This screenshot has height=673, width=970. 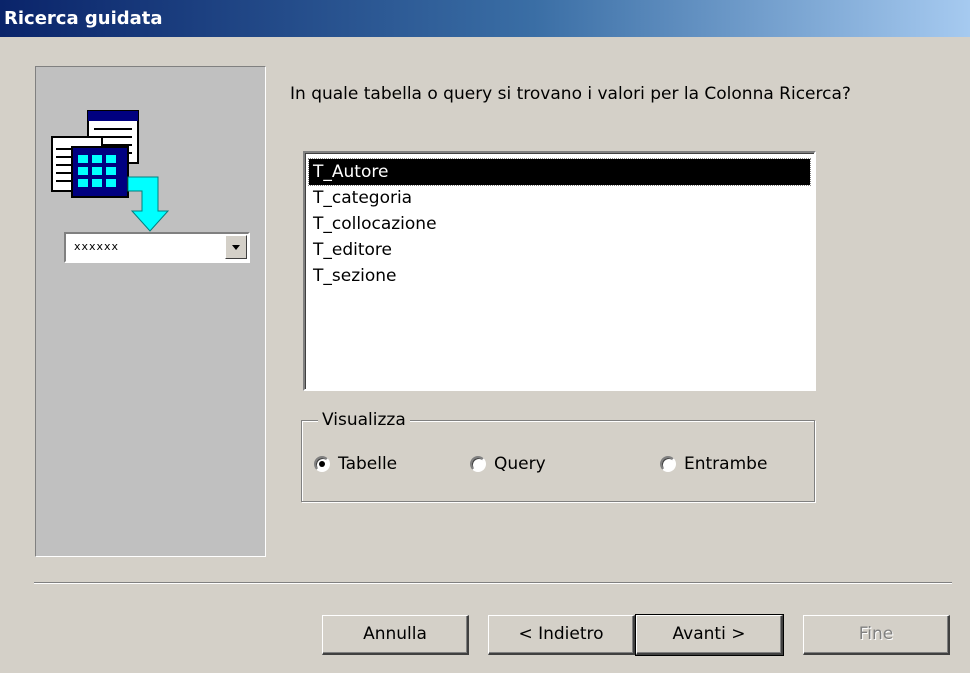 What do you see at coordinates (559, 172) in the screenshot?
I see `list-item: T_Autore` at bounding box center [559, 172].